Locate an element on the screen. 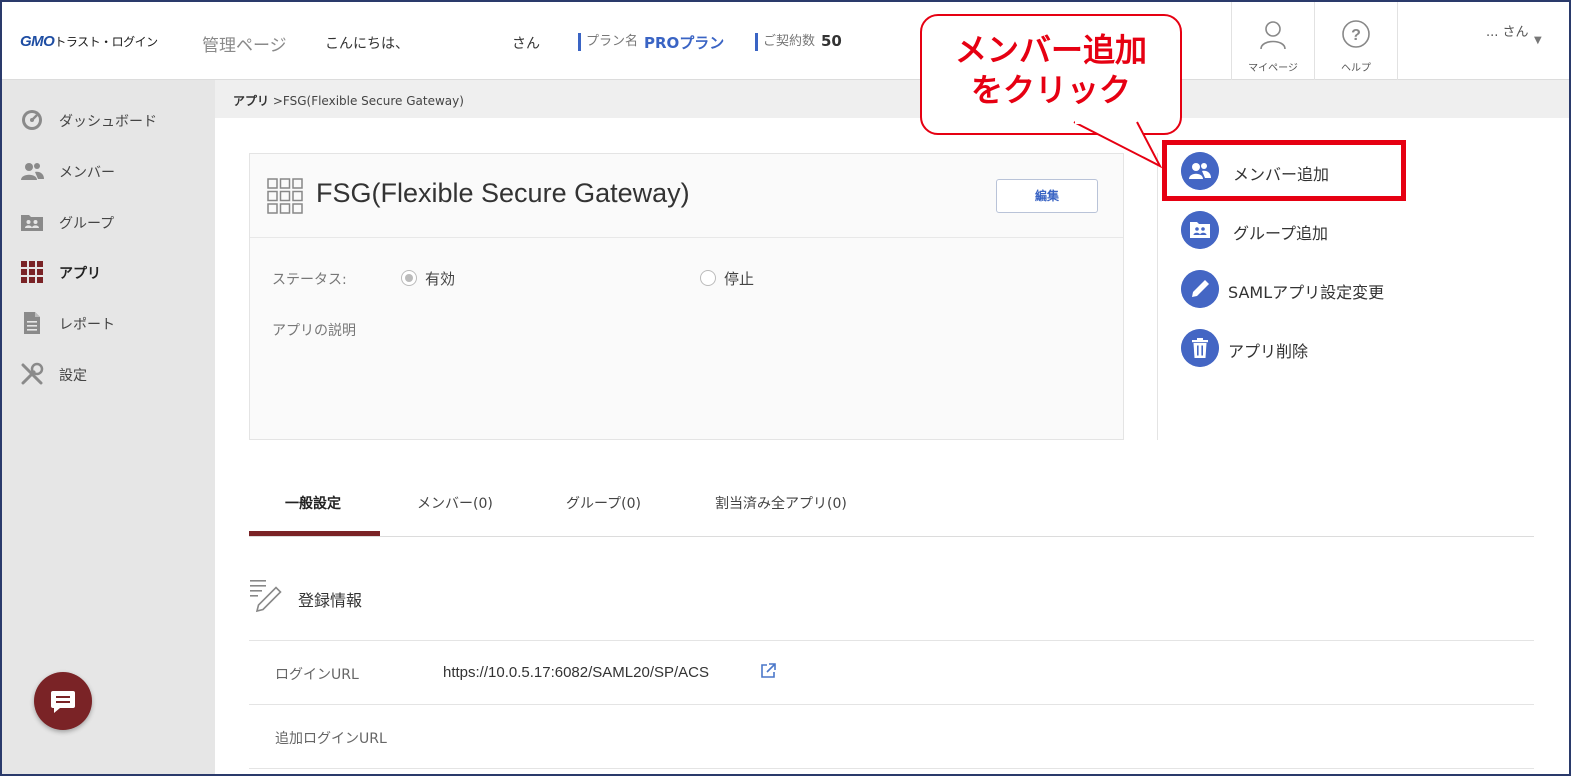 Image resolution: width=1571 pixels, height=776 pixels. app-card-header: FSG(Flexible Secure Gateway) 編集 is located at coordinates (686, 196).